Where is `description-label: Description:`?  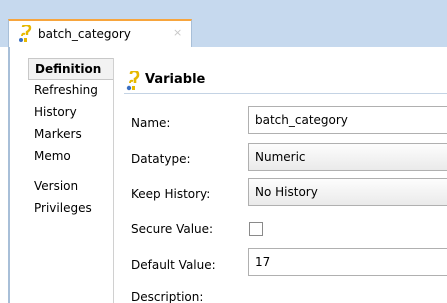 description-label: Description: is located at coordinates (167, 296).